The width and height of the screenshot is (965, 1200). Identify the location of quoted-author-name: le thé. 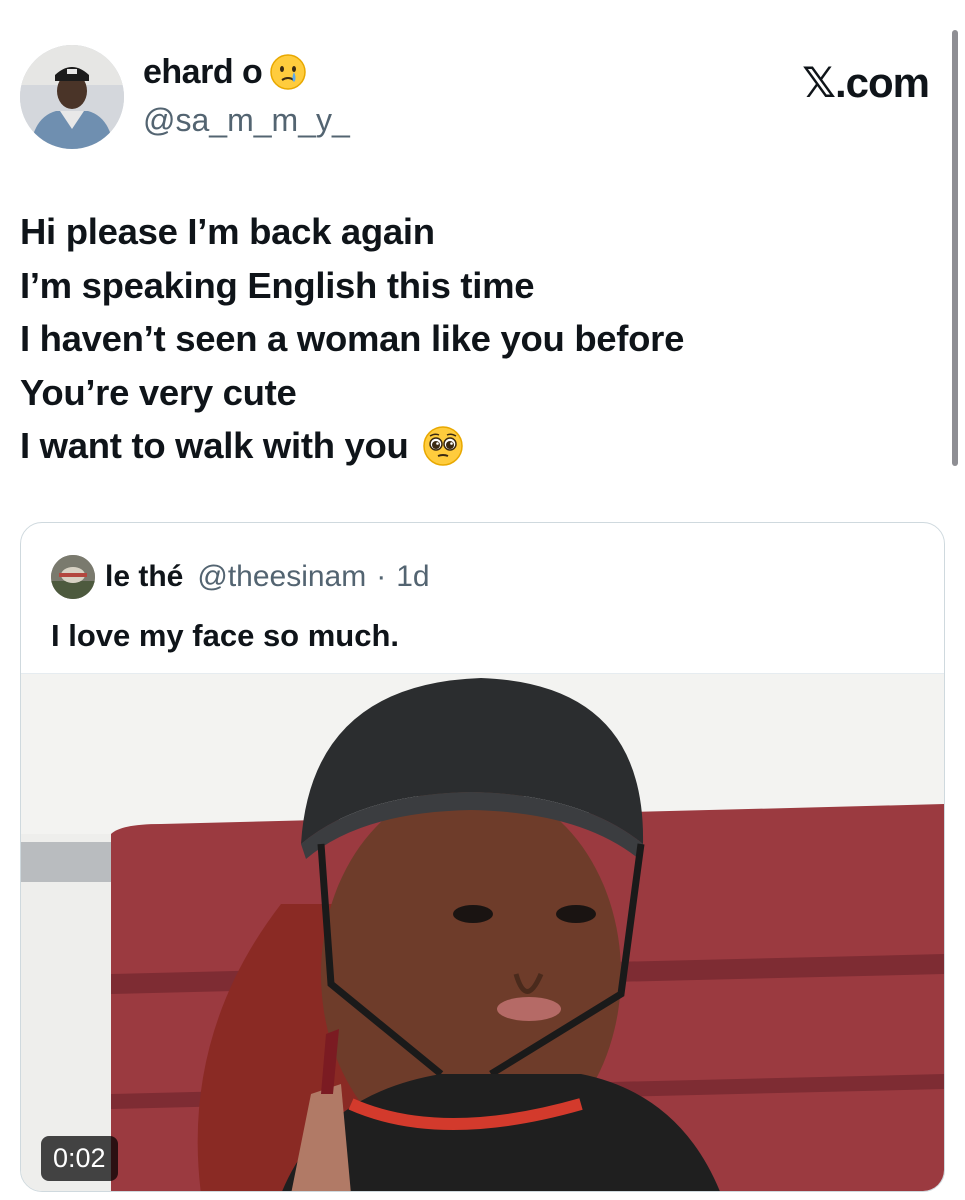
(144, 577).